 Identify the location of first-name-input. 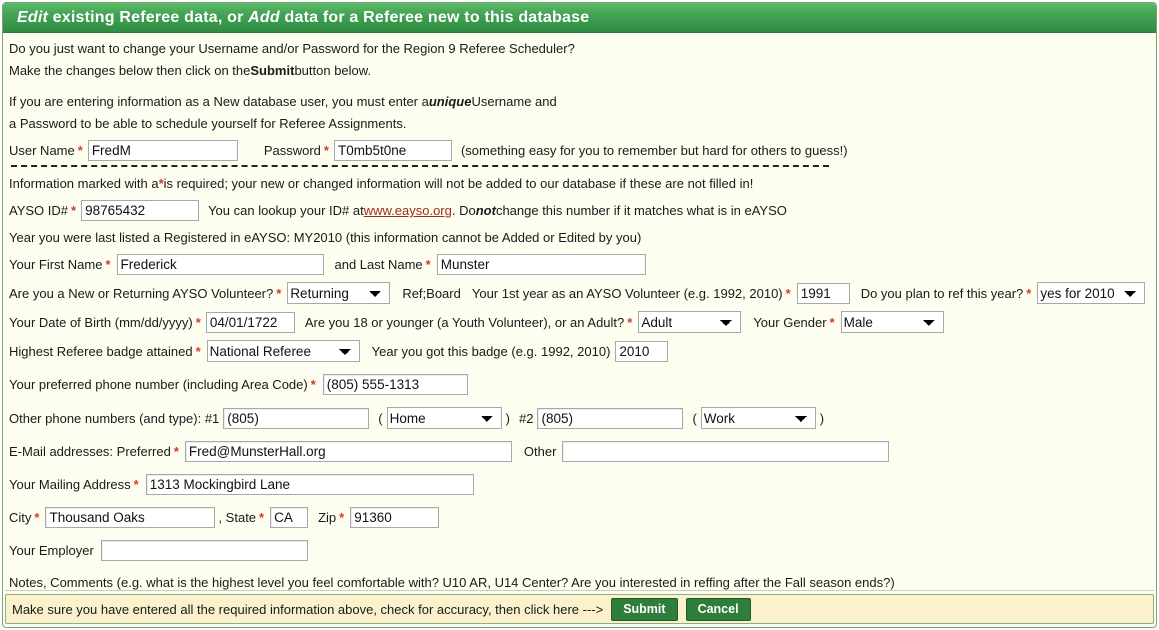
(220, 264).